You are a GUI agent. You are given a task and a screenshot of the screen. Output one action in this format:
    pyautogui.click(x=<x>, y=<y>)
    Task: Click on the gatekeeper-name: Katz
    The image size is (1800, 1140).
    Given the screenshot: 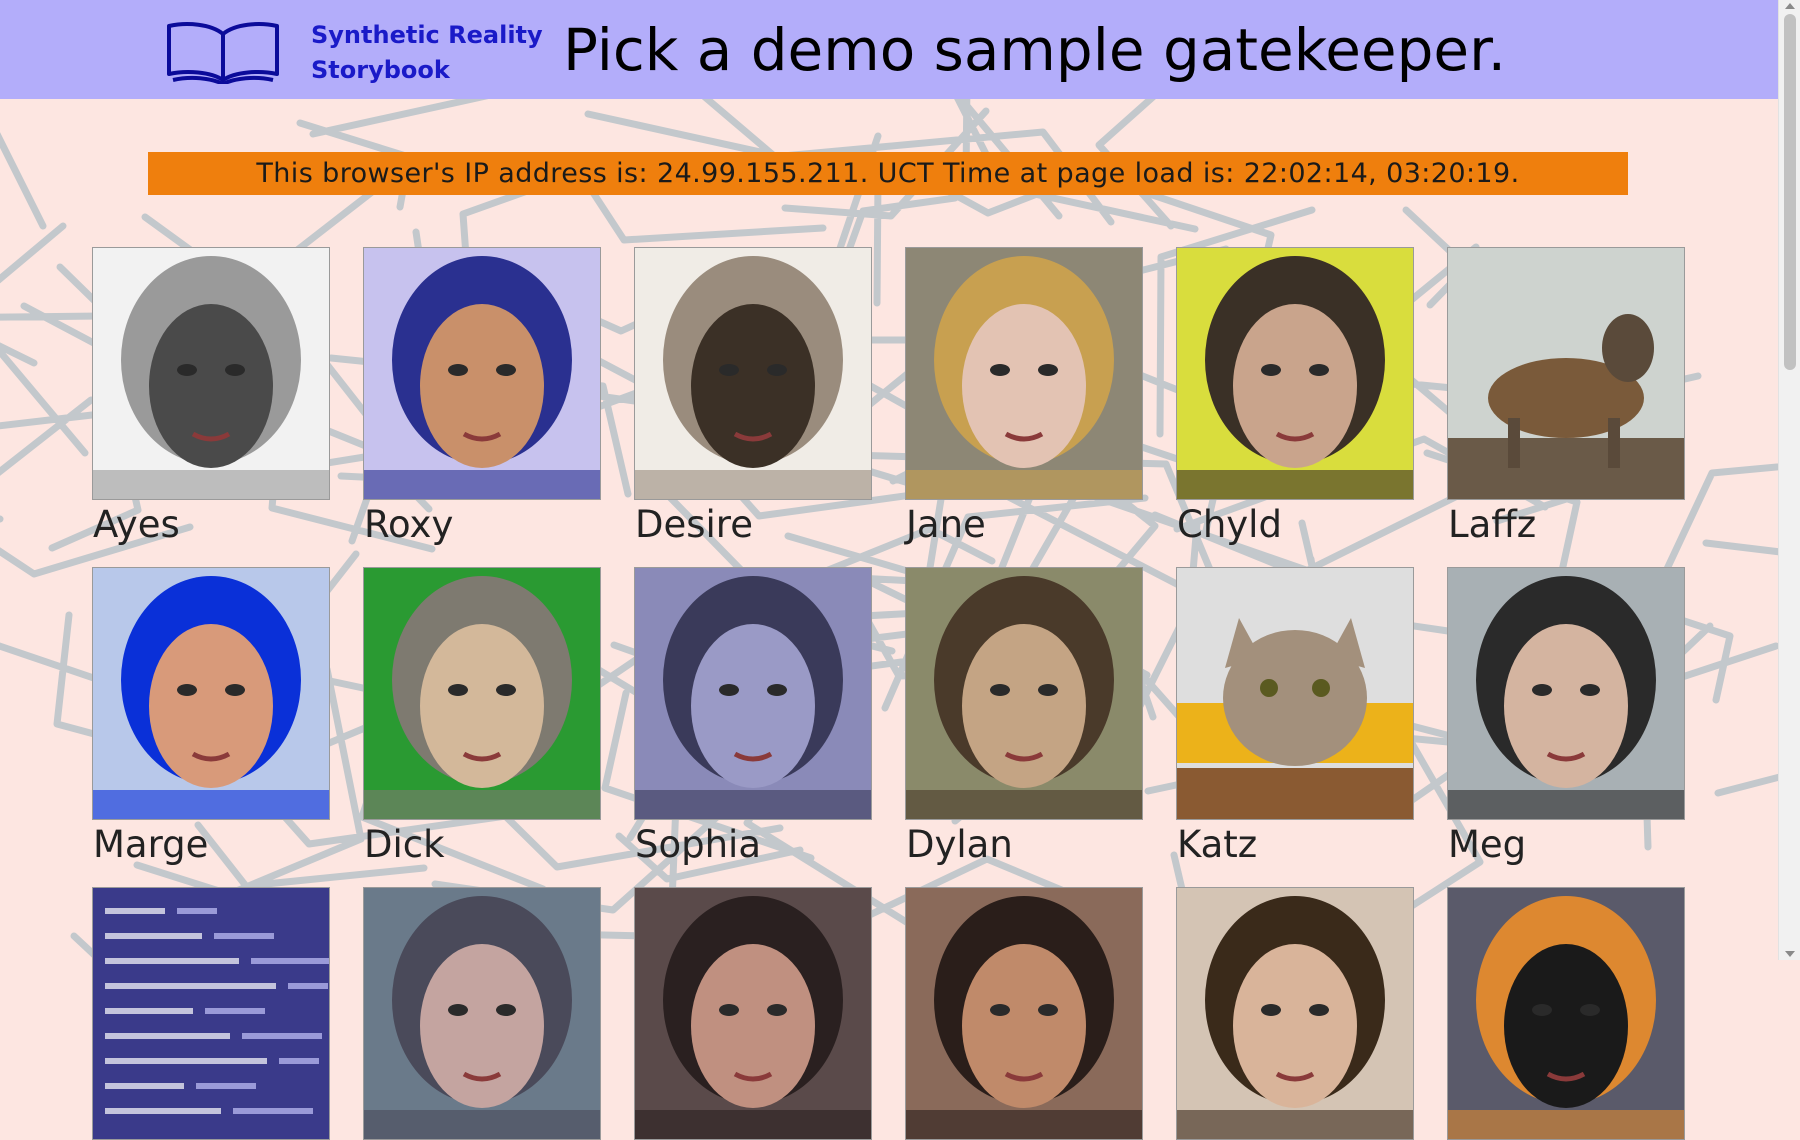 What is the action you would take?
    pyautogui.click(x=1217, y=845)
    